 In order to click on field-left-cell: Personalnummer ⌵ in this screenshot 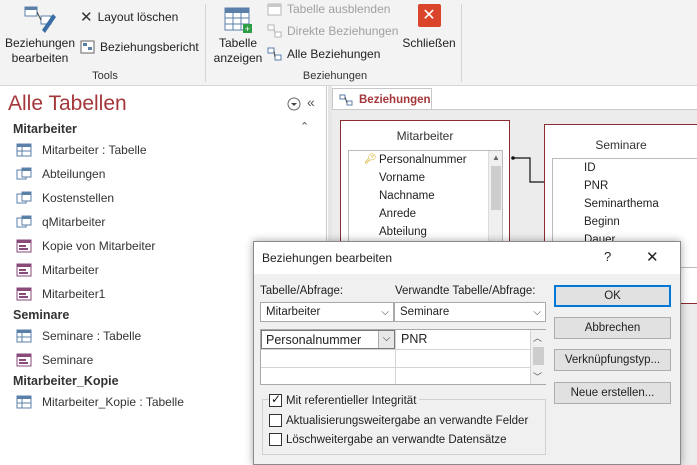, I will do `click(328, 339)`.